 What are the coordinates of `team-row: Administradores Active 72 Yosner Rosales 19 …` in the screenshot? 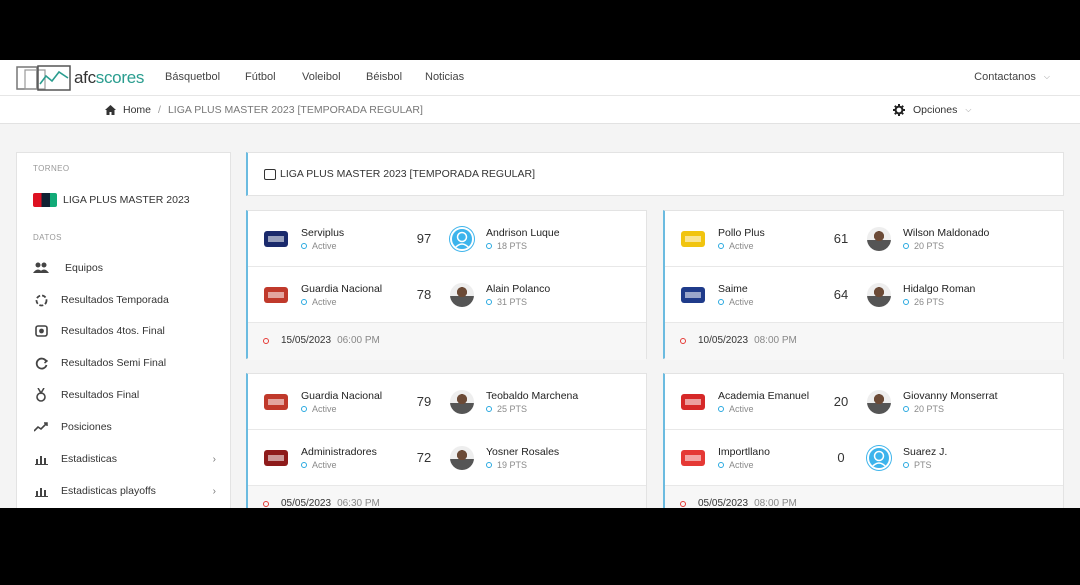 It's located at (447, 458).